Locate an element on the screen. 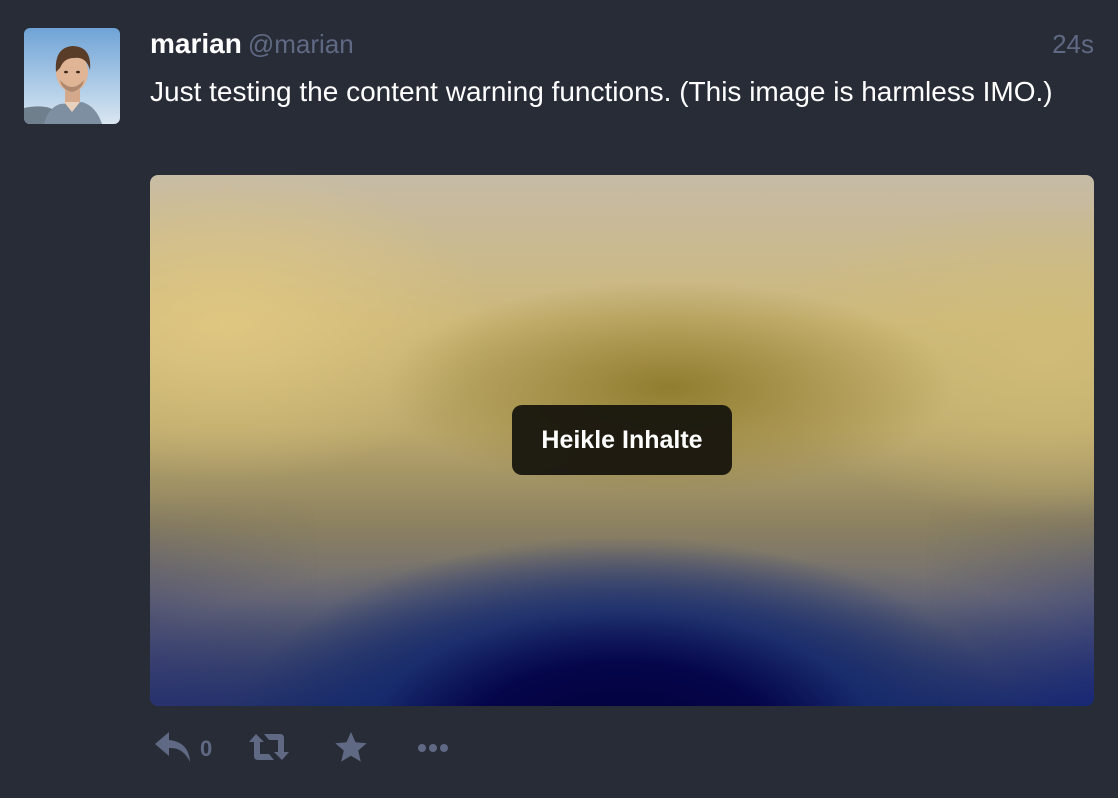 The image size is (1118, 798). status-header: marian @marian 24s is located at coordinates (622, 44).